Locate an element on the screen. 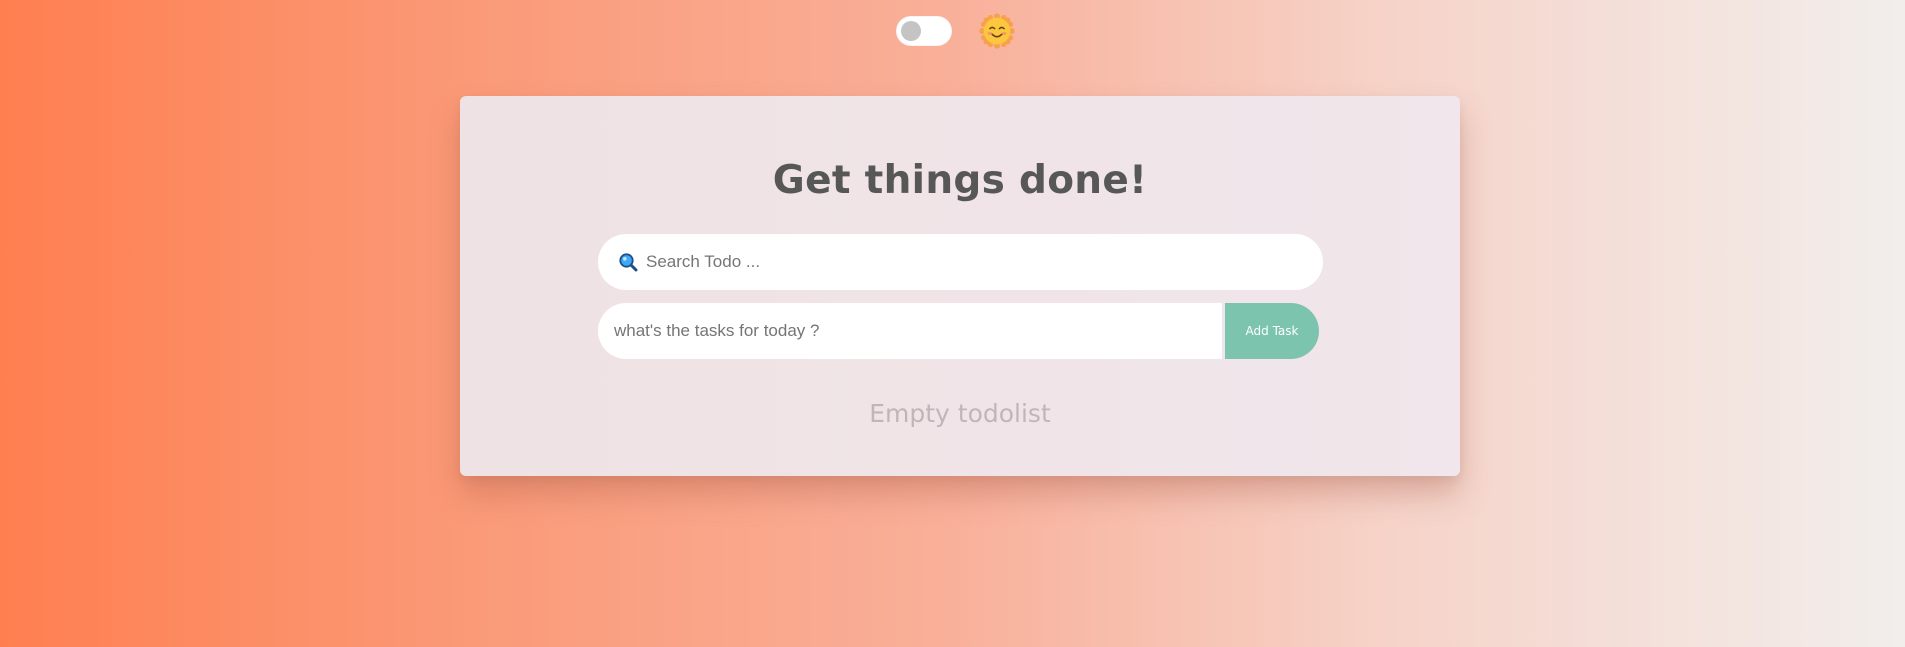  smiling-sun-icon is located at coordinates (997, 31).